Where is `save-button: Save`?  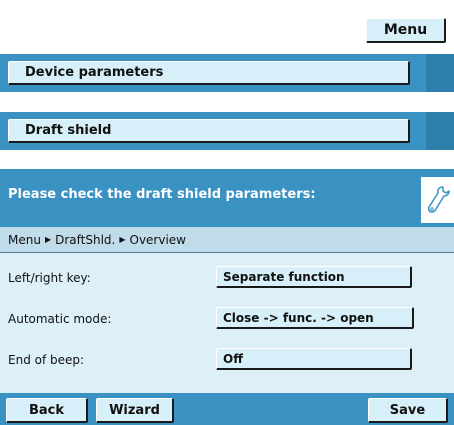
save-button: Save is located at coordinates (408, 410).